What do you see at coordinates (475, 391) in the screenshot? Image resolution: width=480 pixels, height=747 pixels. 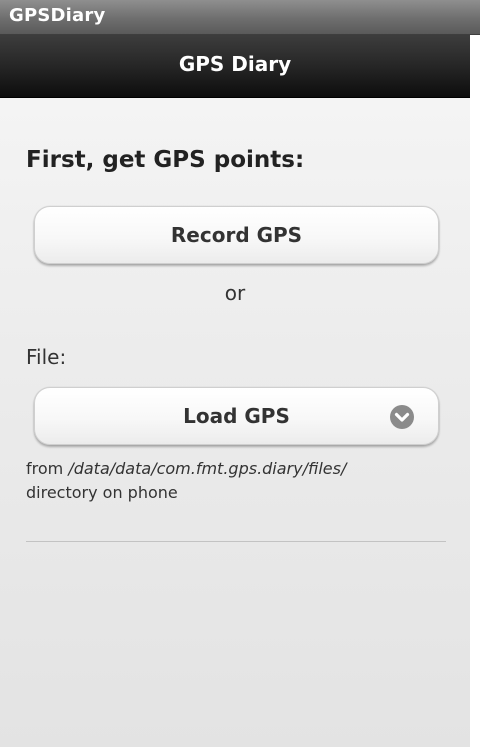 I see `screen-right-edge` at bounding box center [475, 391].